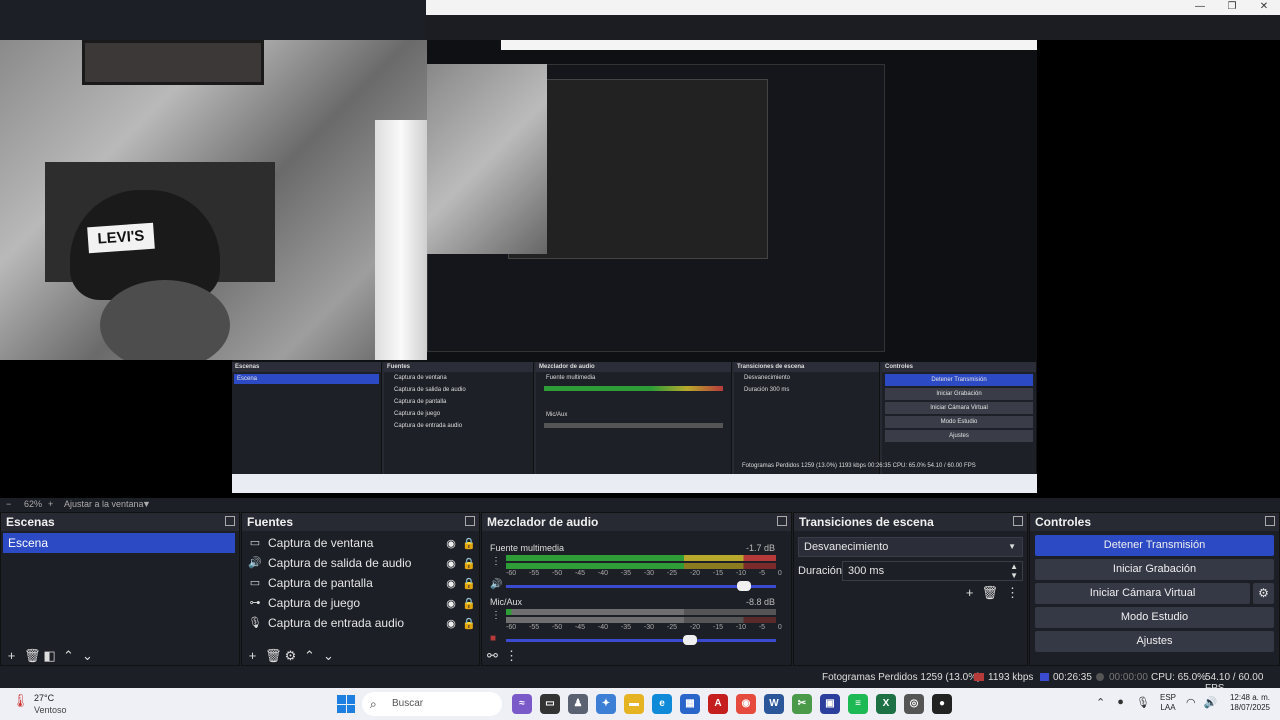 This screenshot has width=1280, height=720. What do you see at coordinates (1100, 702) in the screenshot?
I see `chevron-up-icon: ⌃` at bounding box center [1100, 702].